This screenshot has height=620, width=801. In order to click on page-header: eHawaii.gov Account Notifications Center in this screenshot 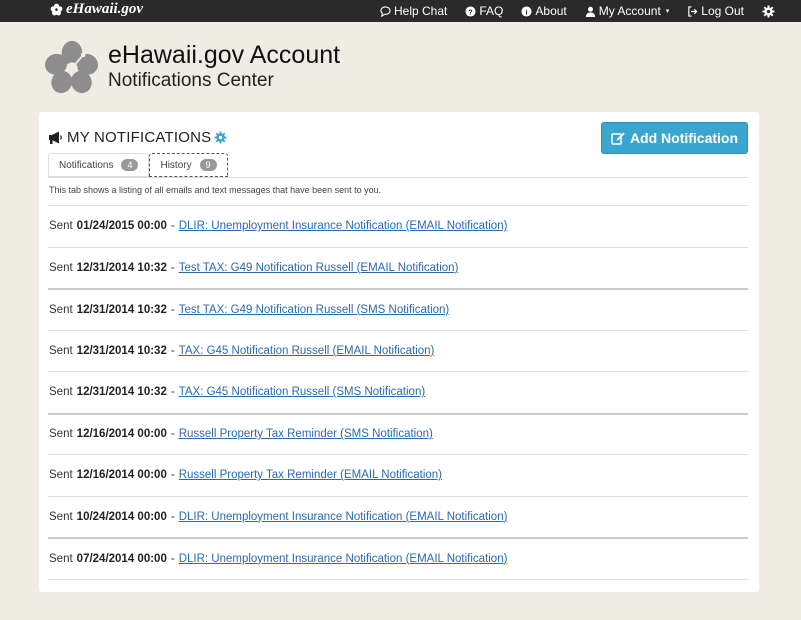, I will do `click(192, 68)`.